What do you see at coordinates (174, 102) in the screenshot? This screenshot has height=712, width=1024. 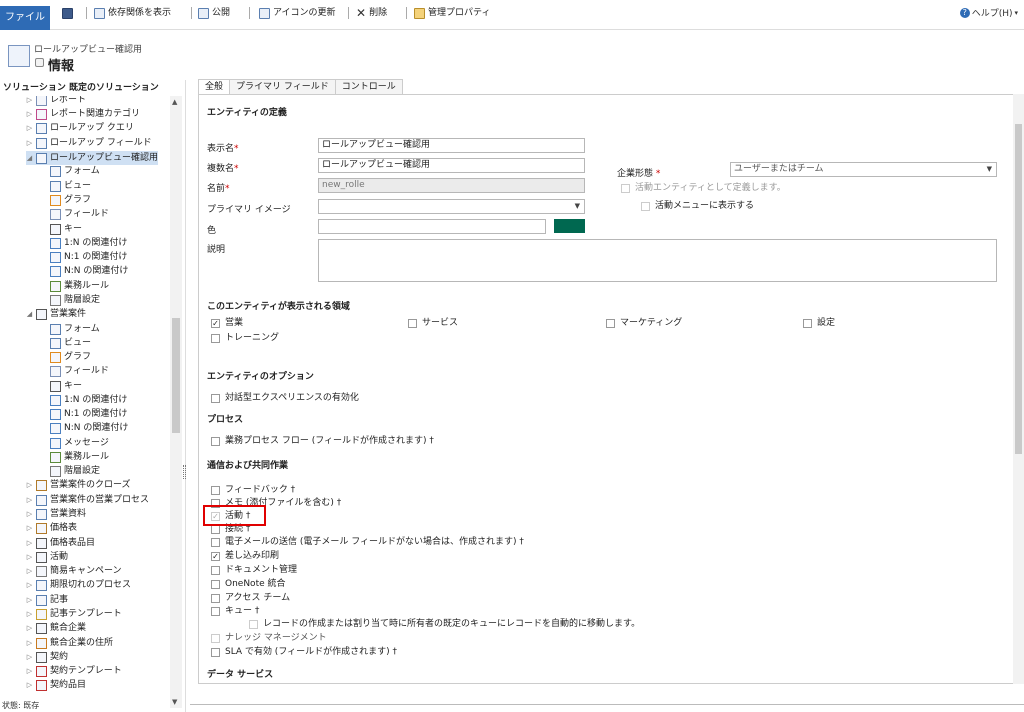 I see `scroll-up-icon: ▲` at bounding box center [174, 102].